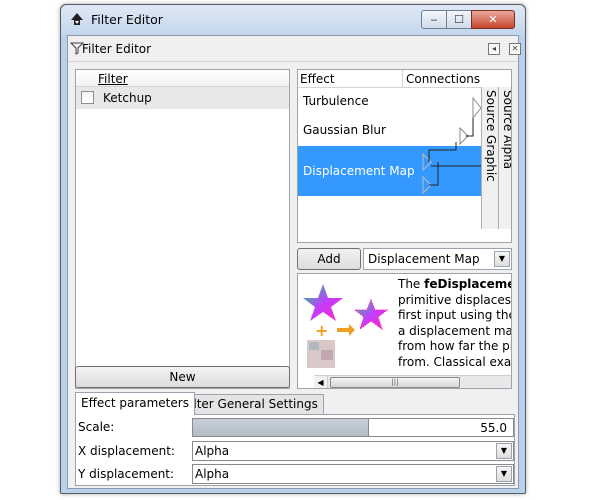 This screenshot has height=500, width=600. I want to click on dock-iconify-button: ◂, so click(494, 49).